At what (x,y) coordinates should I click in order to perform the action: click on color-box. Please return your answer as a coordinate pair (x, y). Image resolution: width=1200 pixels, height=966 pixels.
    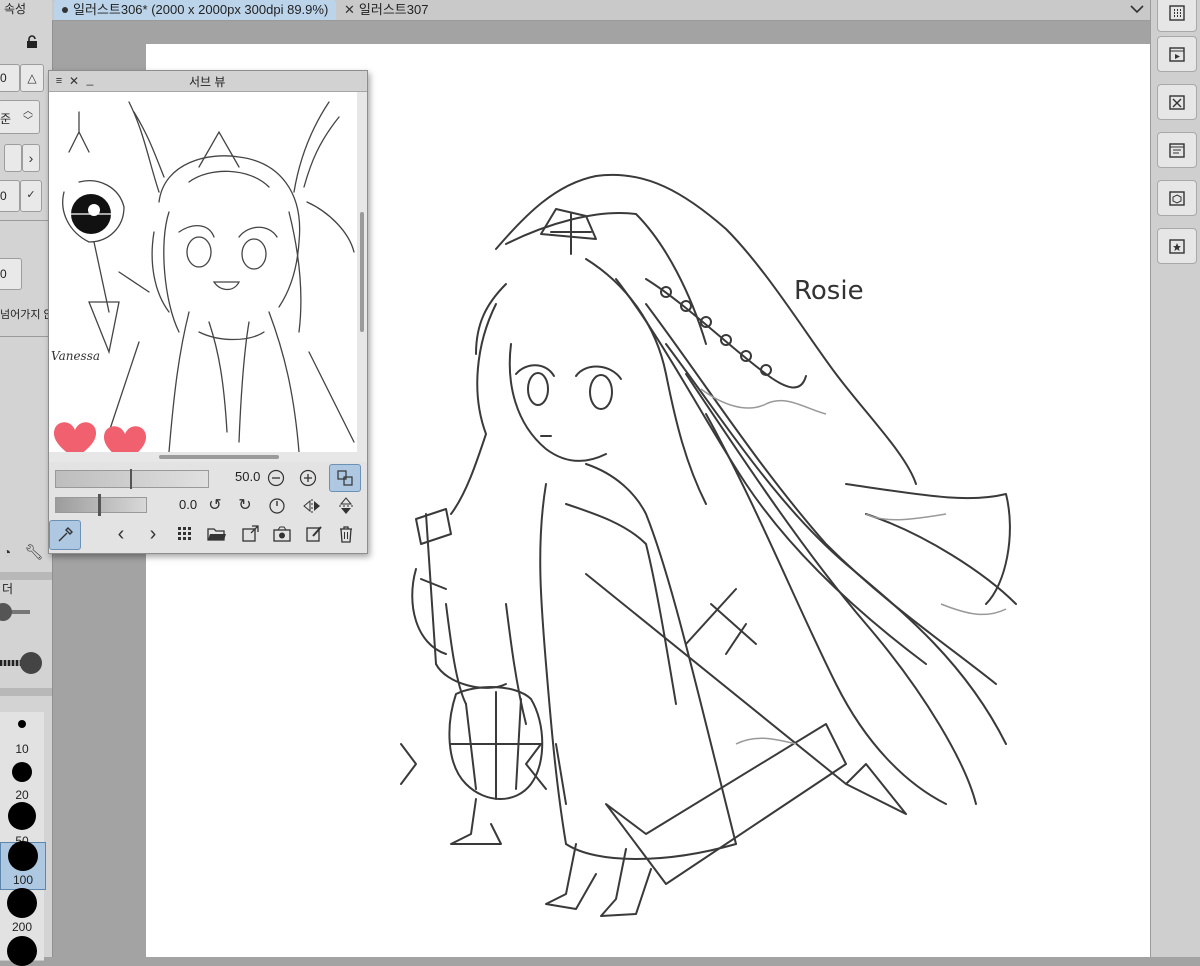
    Looking at the image, I should click on (13, 158).